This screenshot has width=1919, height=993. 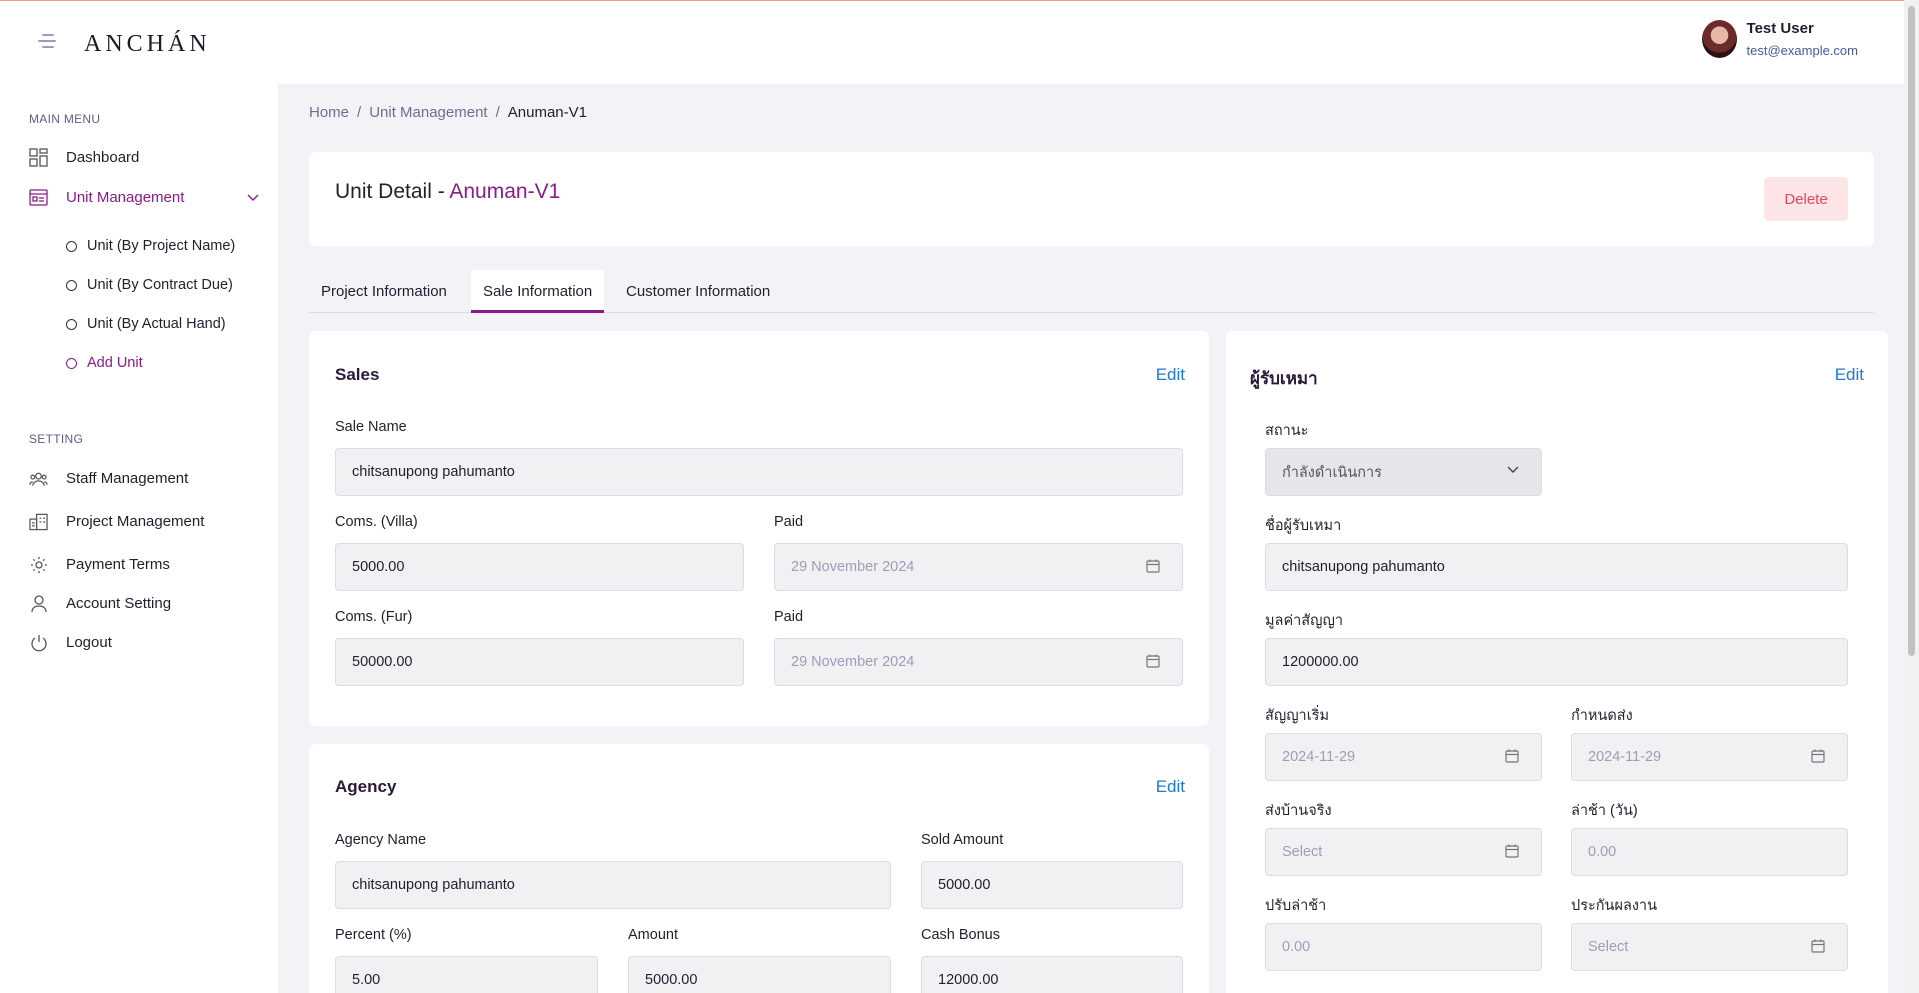 I want to click on sidebar-label-account: Account Setting, so click(x=119, y=603).